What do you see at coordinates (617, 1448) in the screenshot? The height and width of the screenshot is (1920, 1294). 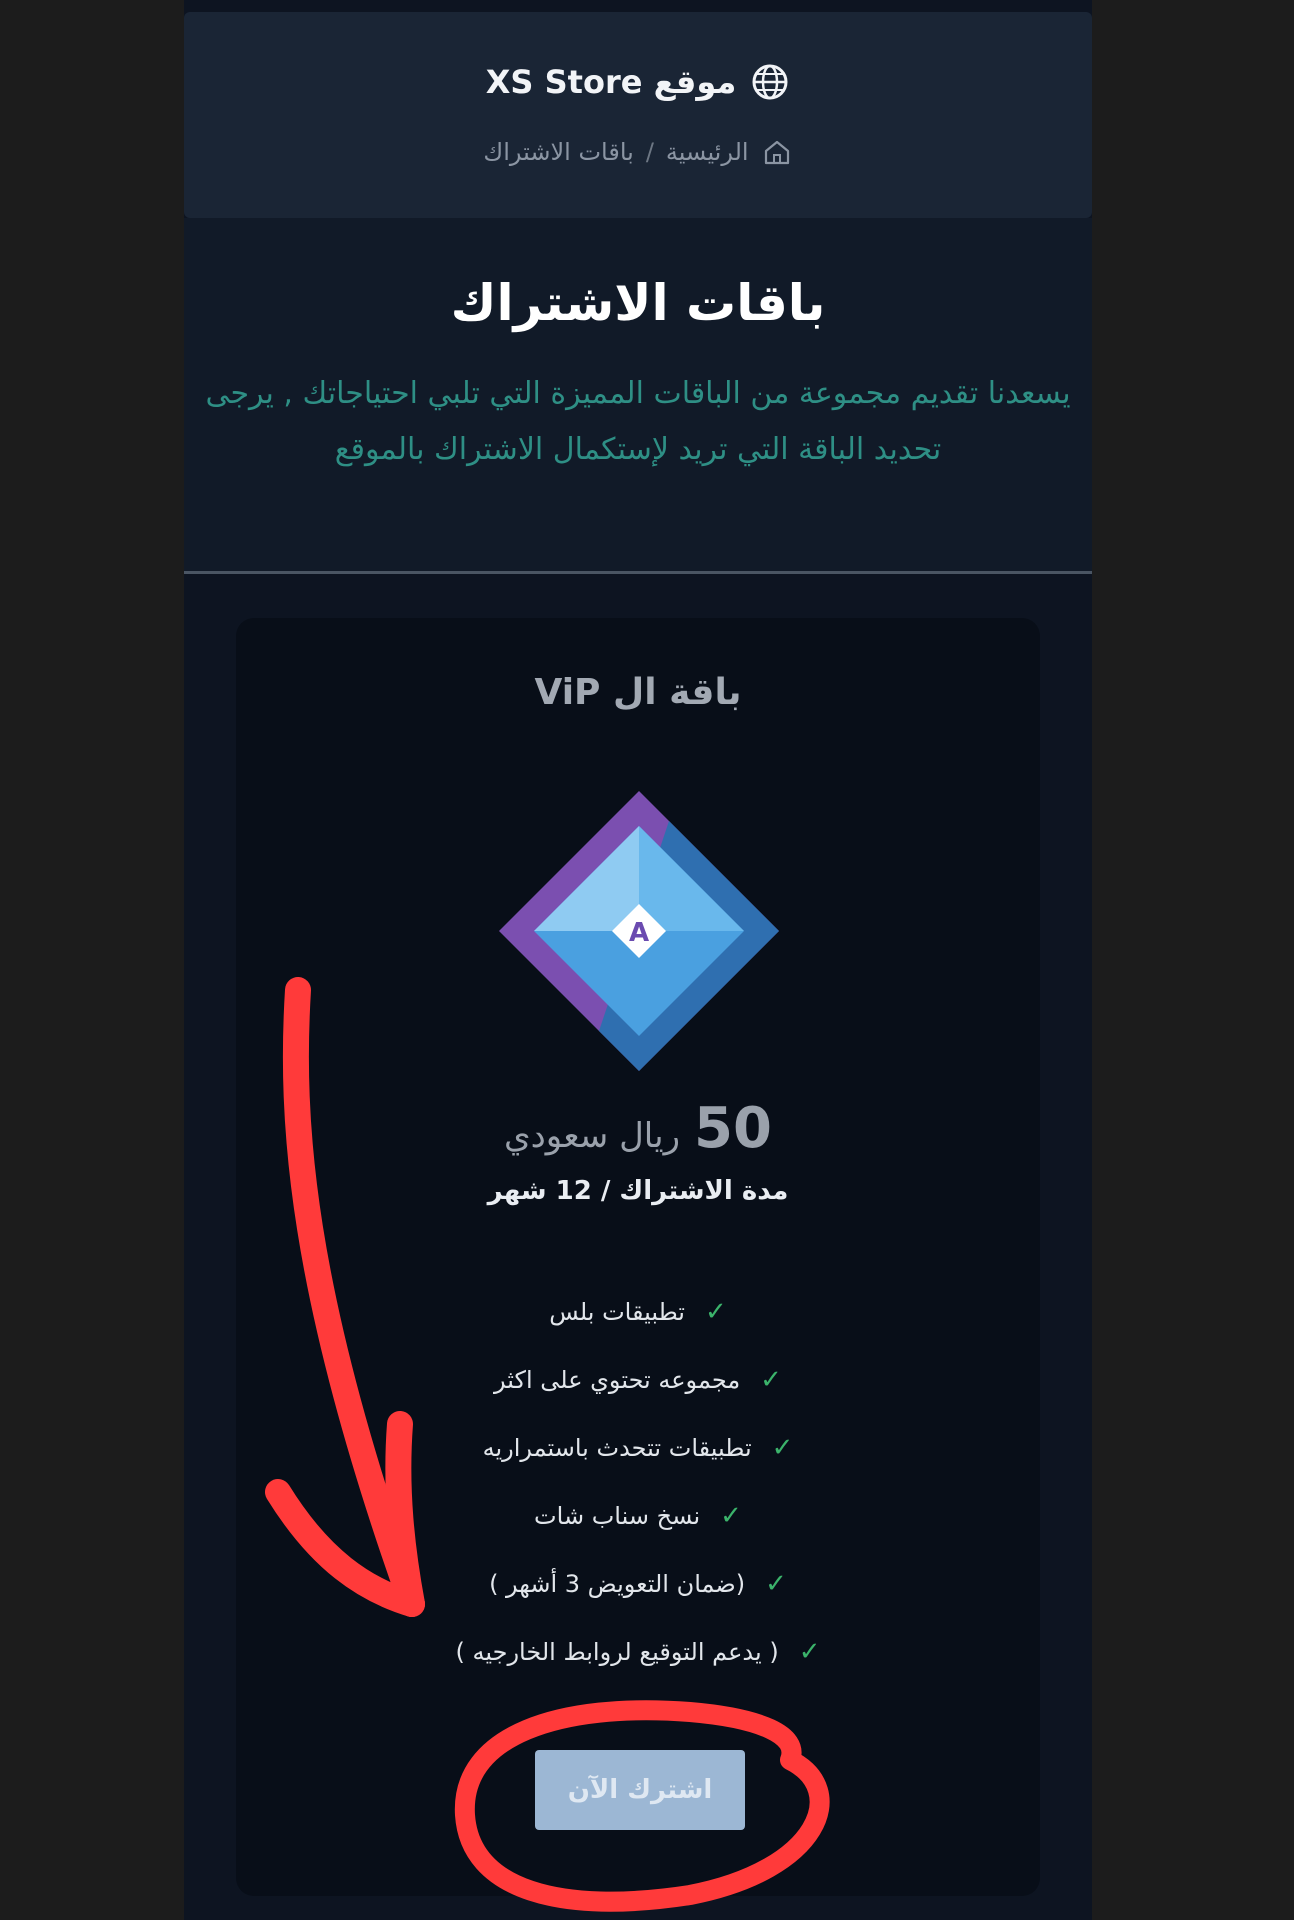 I see `feature-label: تطبيقات تتحدث باستمراريه` at bounding box center [617, 1448].